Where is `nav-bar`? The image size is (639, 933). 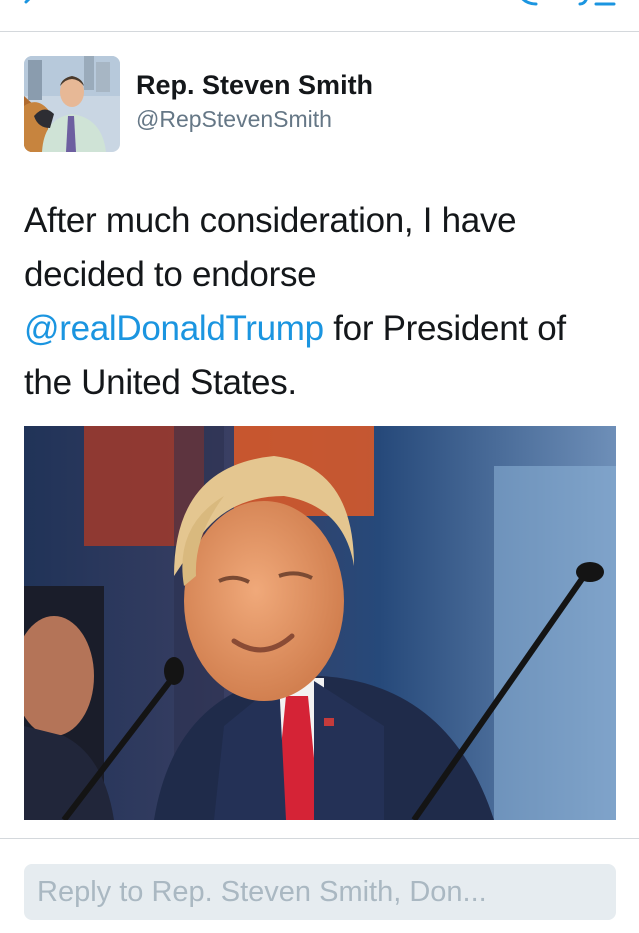 nav-bar is located at coordinates (319, 16).